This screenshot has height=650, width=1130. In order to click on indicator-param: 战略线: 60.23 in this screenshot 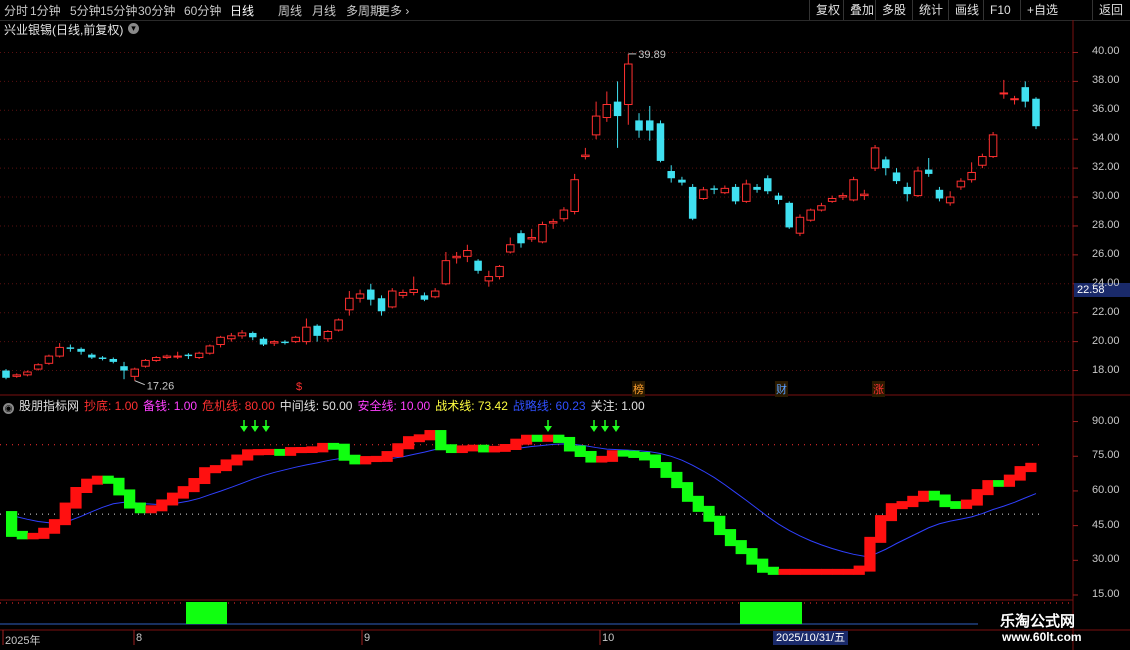, I will do `click(549, 406)`.